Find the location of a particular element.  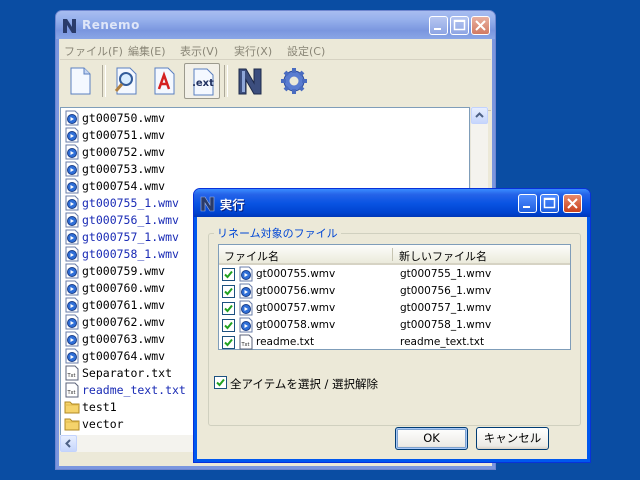

column-filename: ファイル名 is located at coordinates (251, 256).